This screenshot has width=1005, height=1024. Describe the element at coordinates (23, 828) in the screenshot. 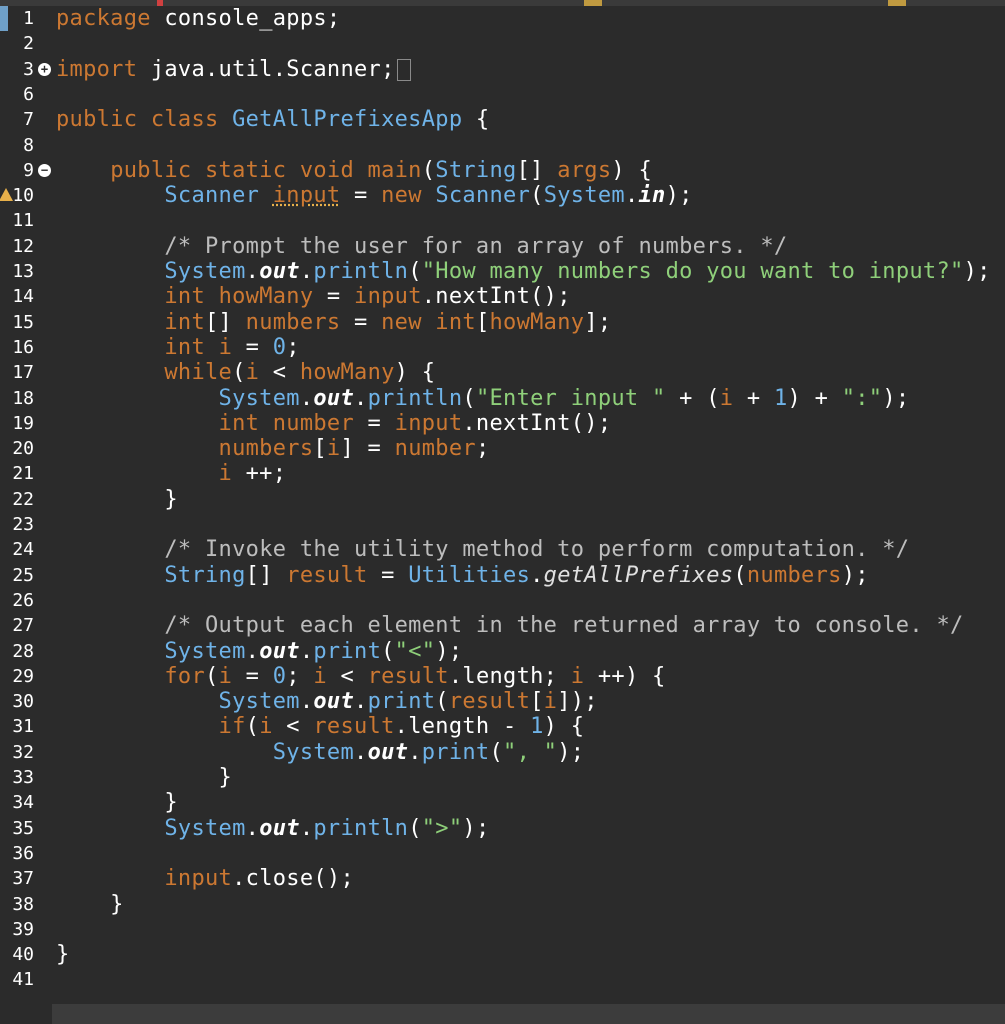

I see `line-number: 35` at that location.